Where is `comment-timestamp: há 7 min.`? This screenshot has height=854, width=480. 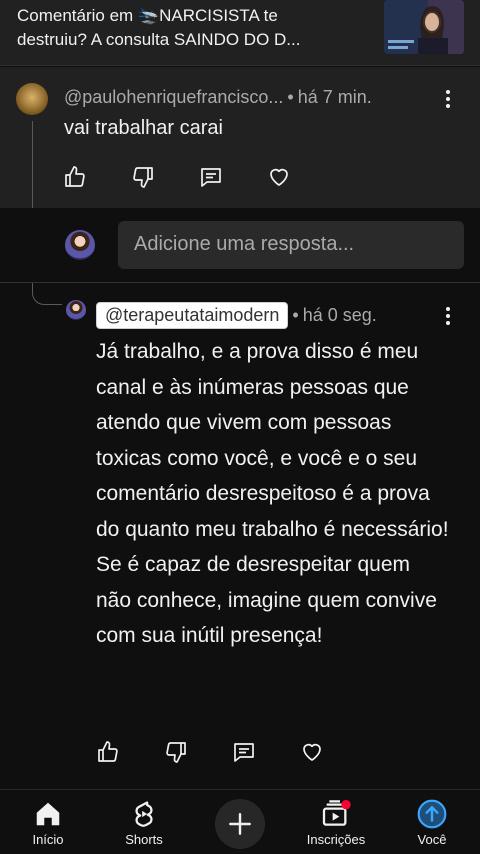
comment-timestamp: há 7 min. is located at coordinates (334, 97).